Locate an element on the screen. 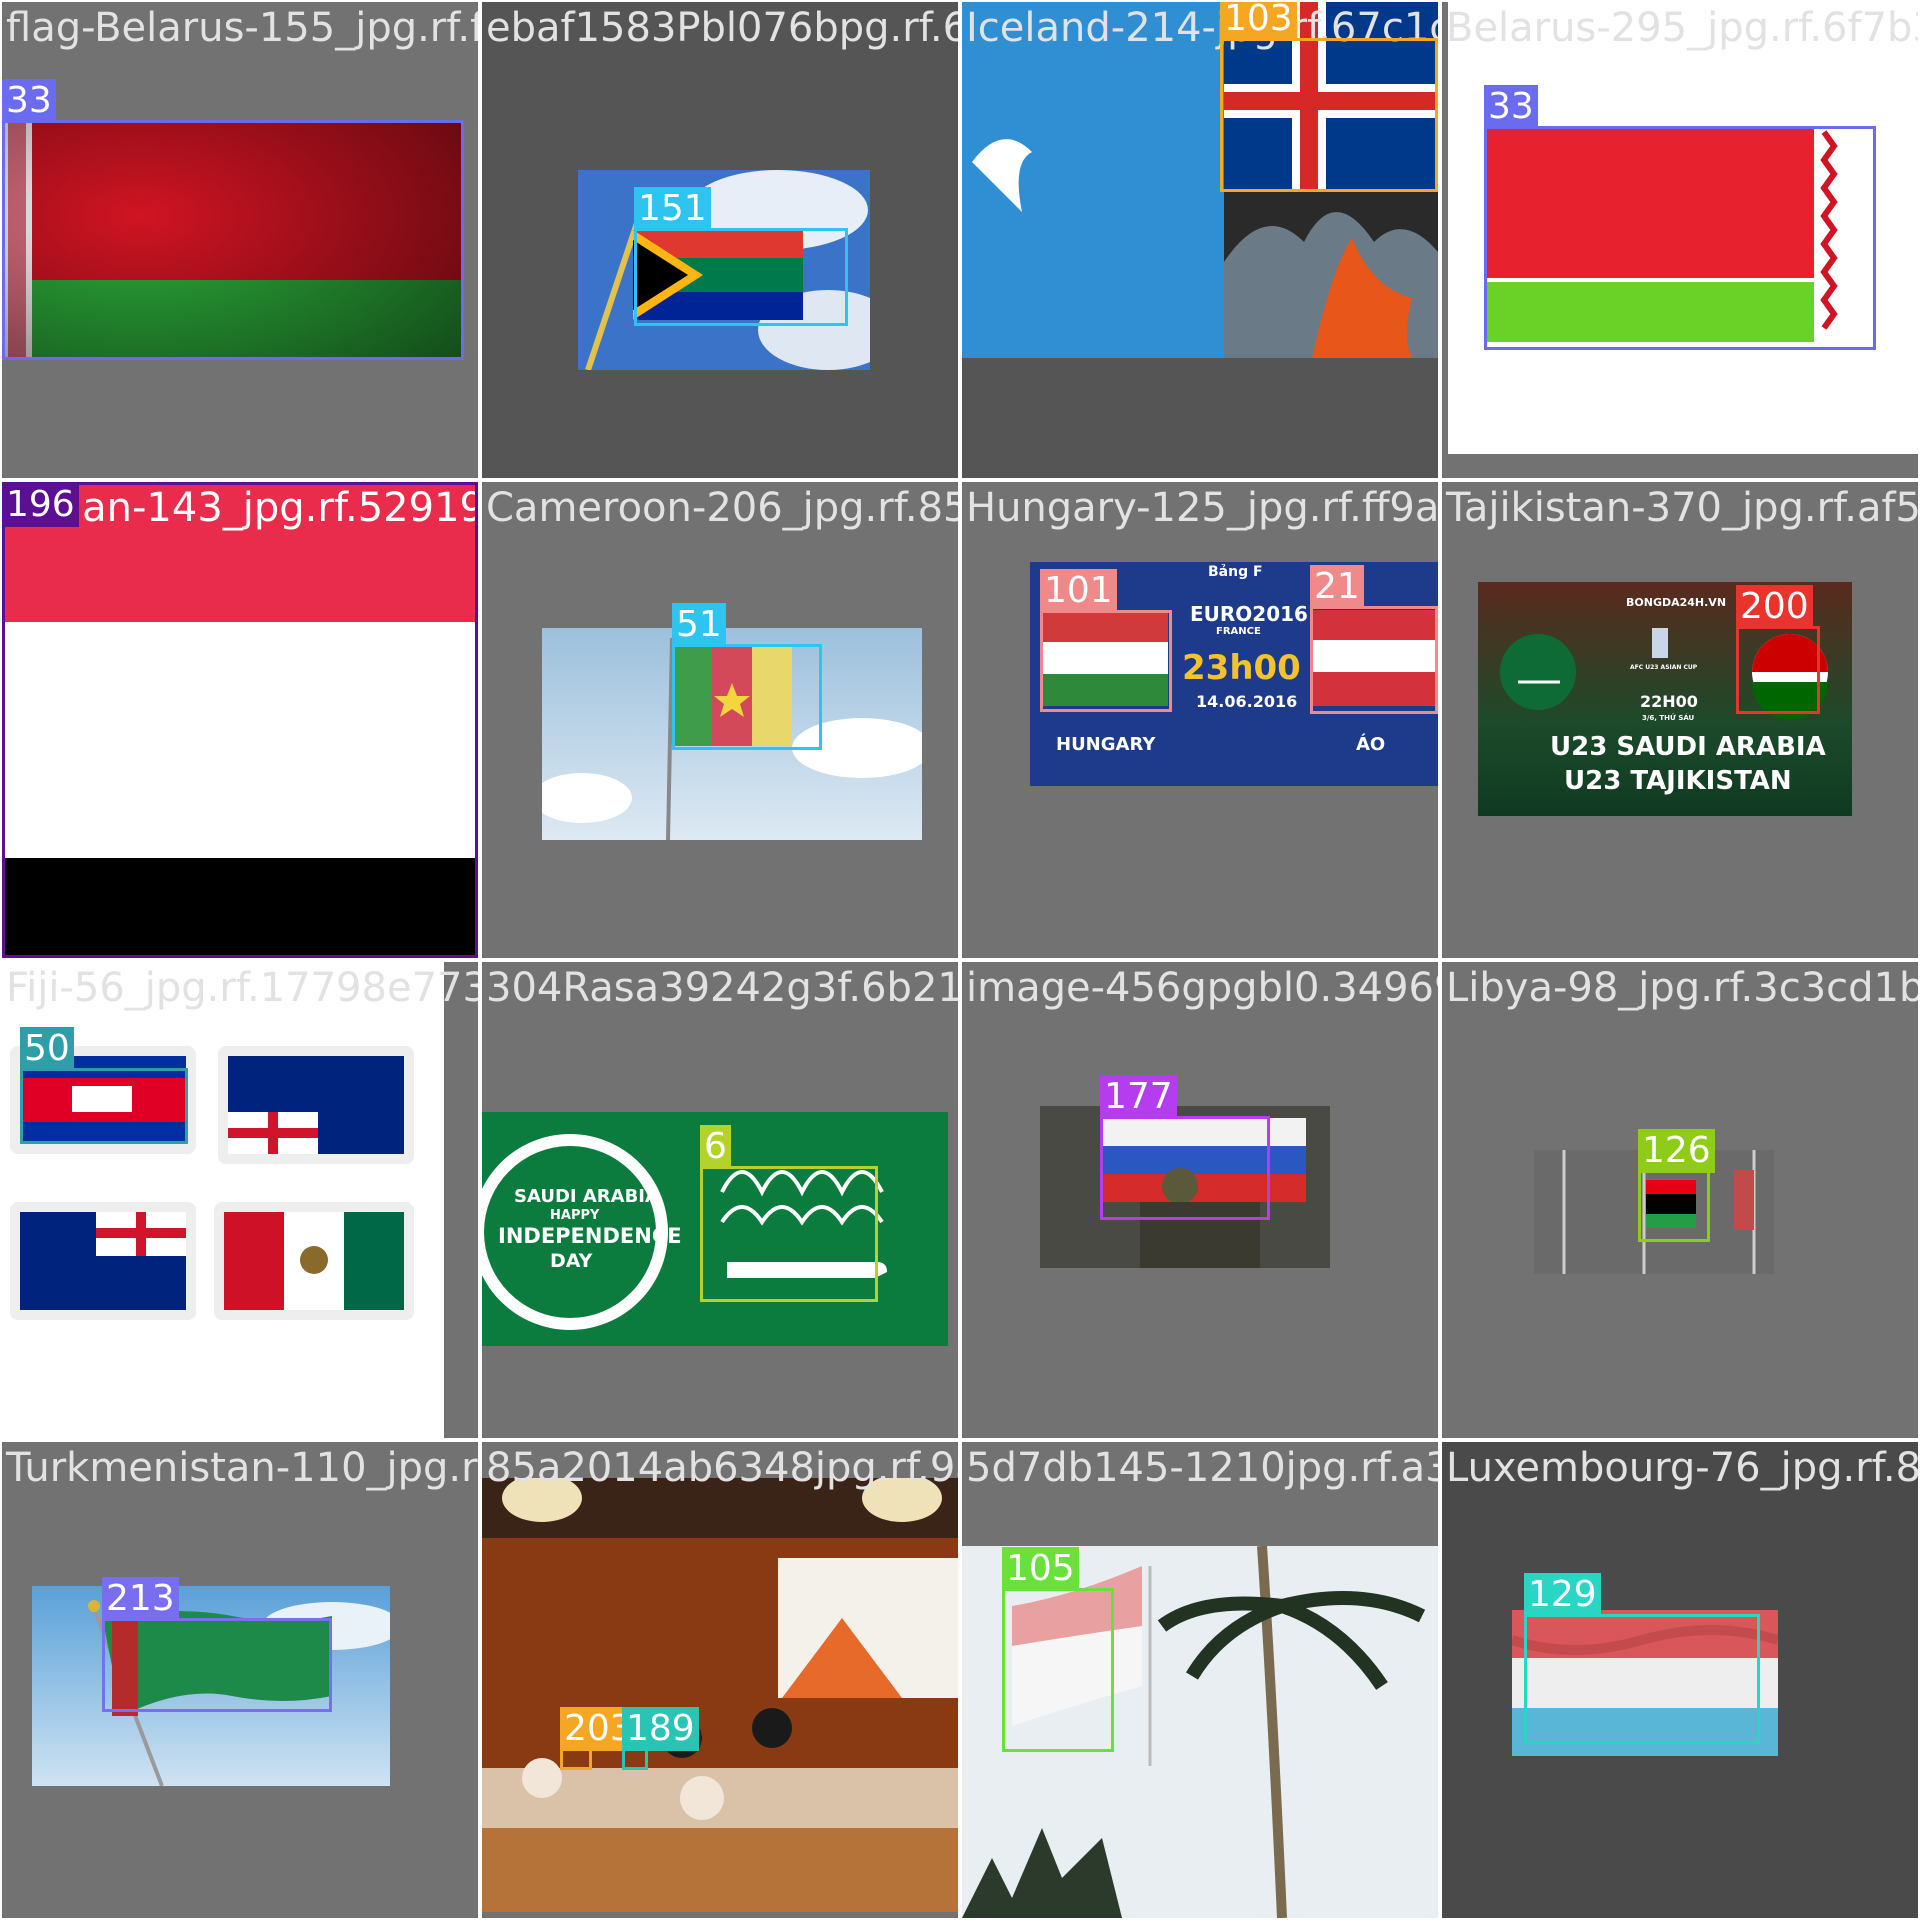 The image size is (1920, 1920). title-line4: DAY is located at coordinates (571, 1261).